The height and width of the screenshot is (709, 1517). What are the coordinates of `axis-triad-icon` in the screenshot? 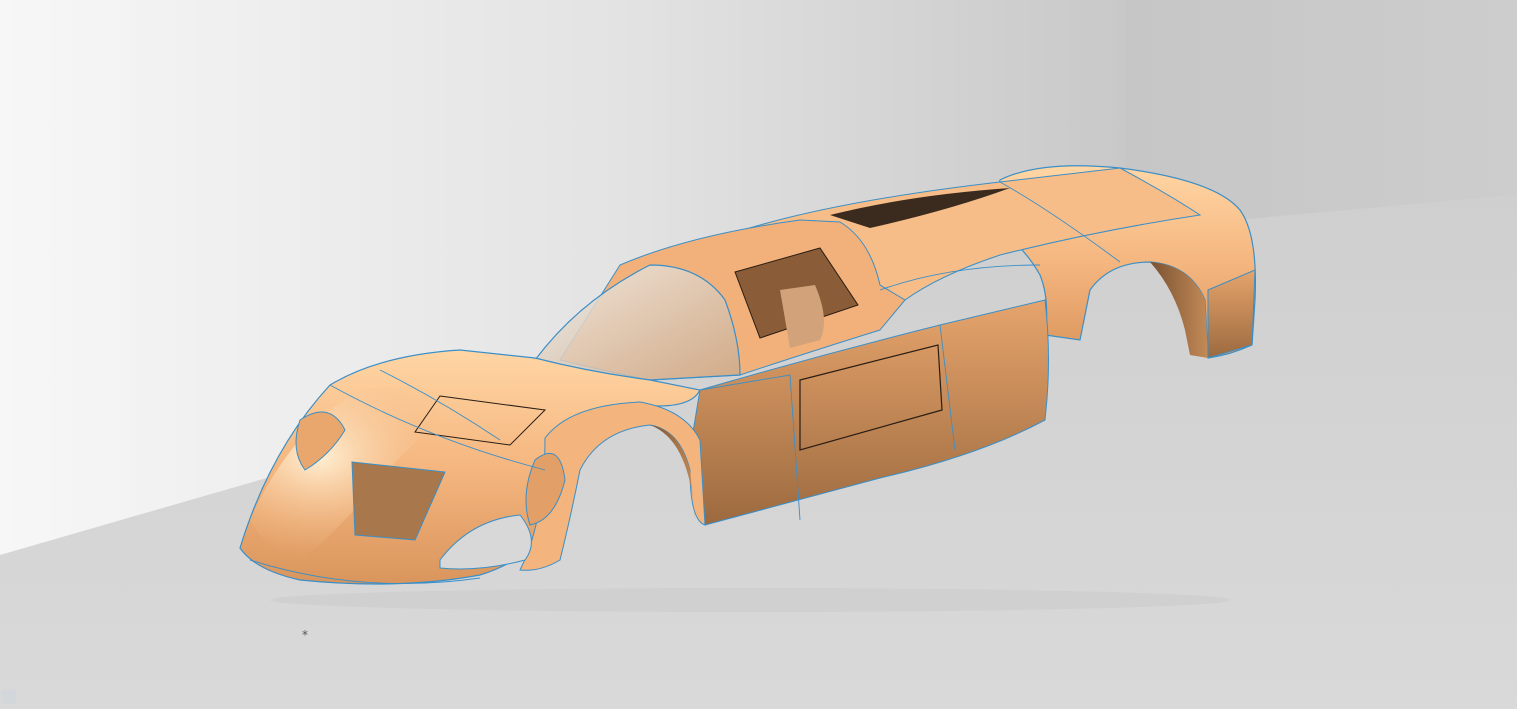 It's located at (9, 697).